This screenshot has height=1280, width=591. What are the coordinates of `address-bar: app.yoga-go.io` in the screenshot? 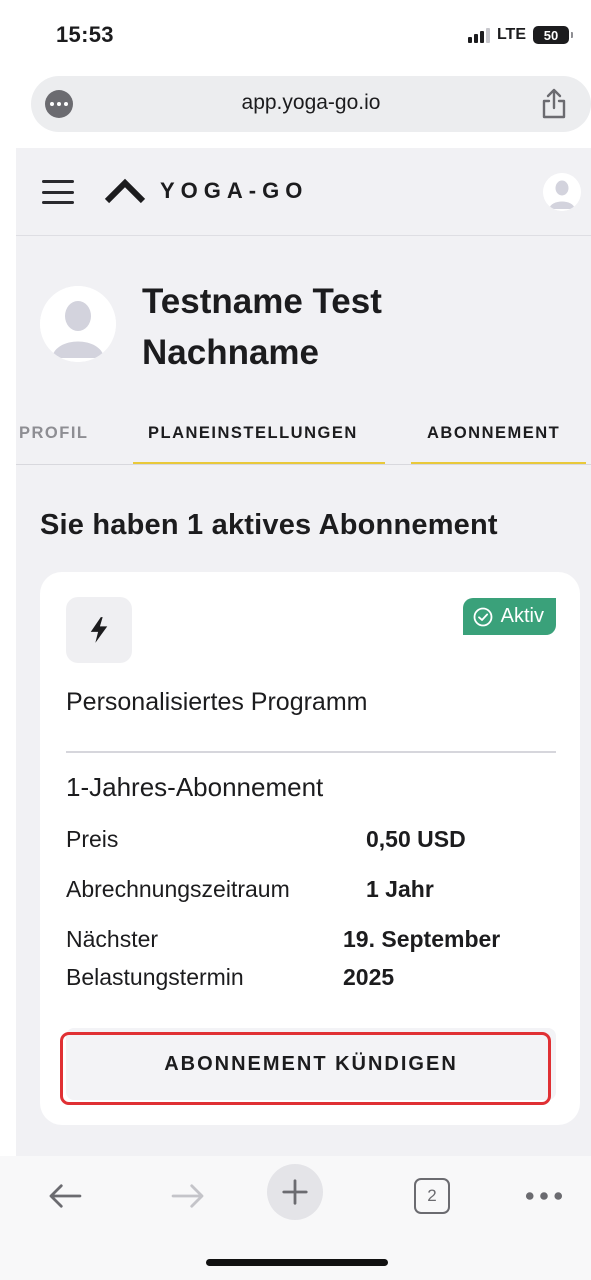 It's located at (311, 104).